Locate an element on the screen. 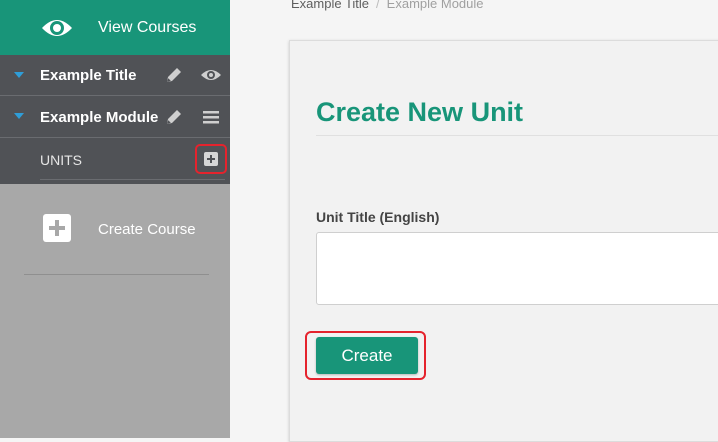  module-title: Example Module is located at coordinates (99, 117).